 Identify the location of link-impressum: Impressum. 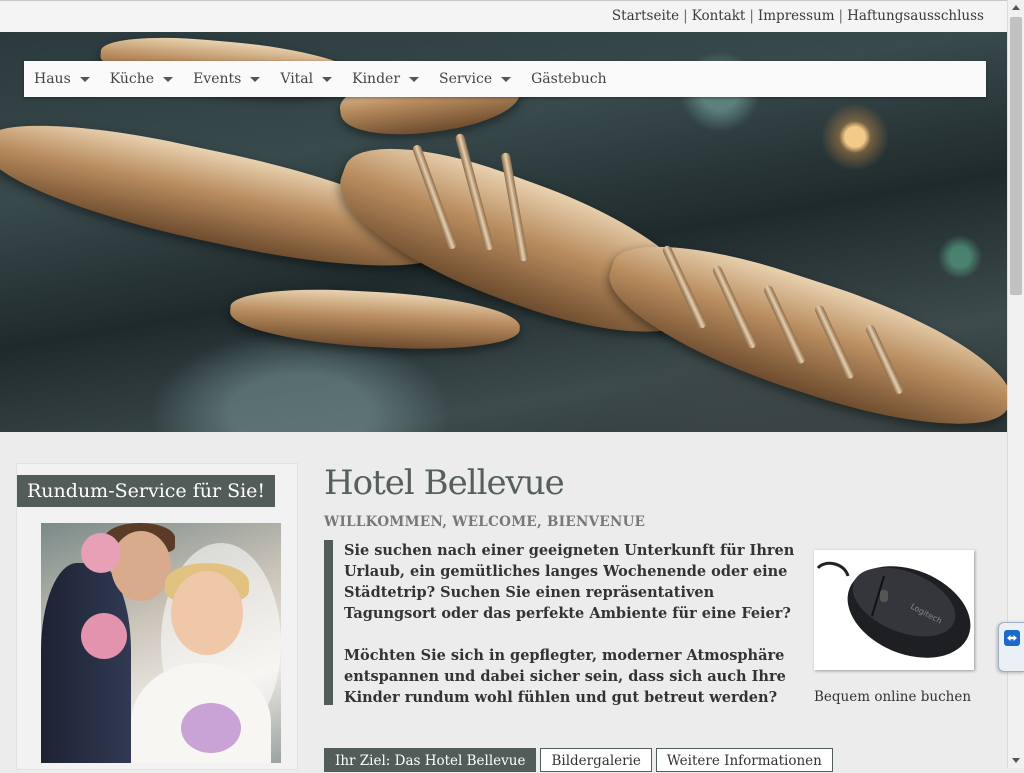
(796, 16).